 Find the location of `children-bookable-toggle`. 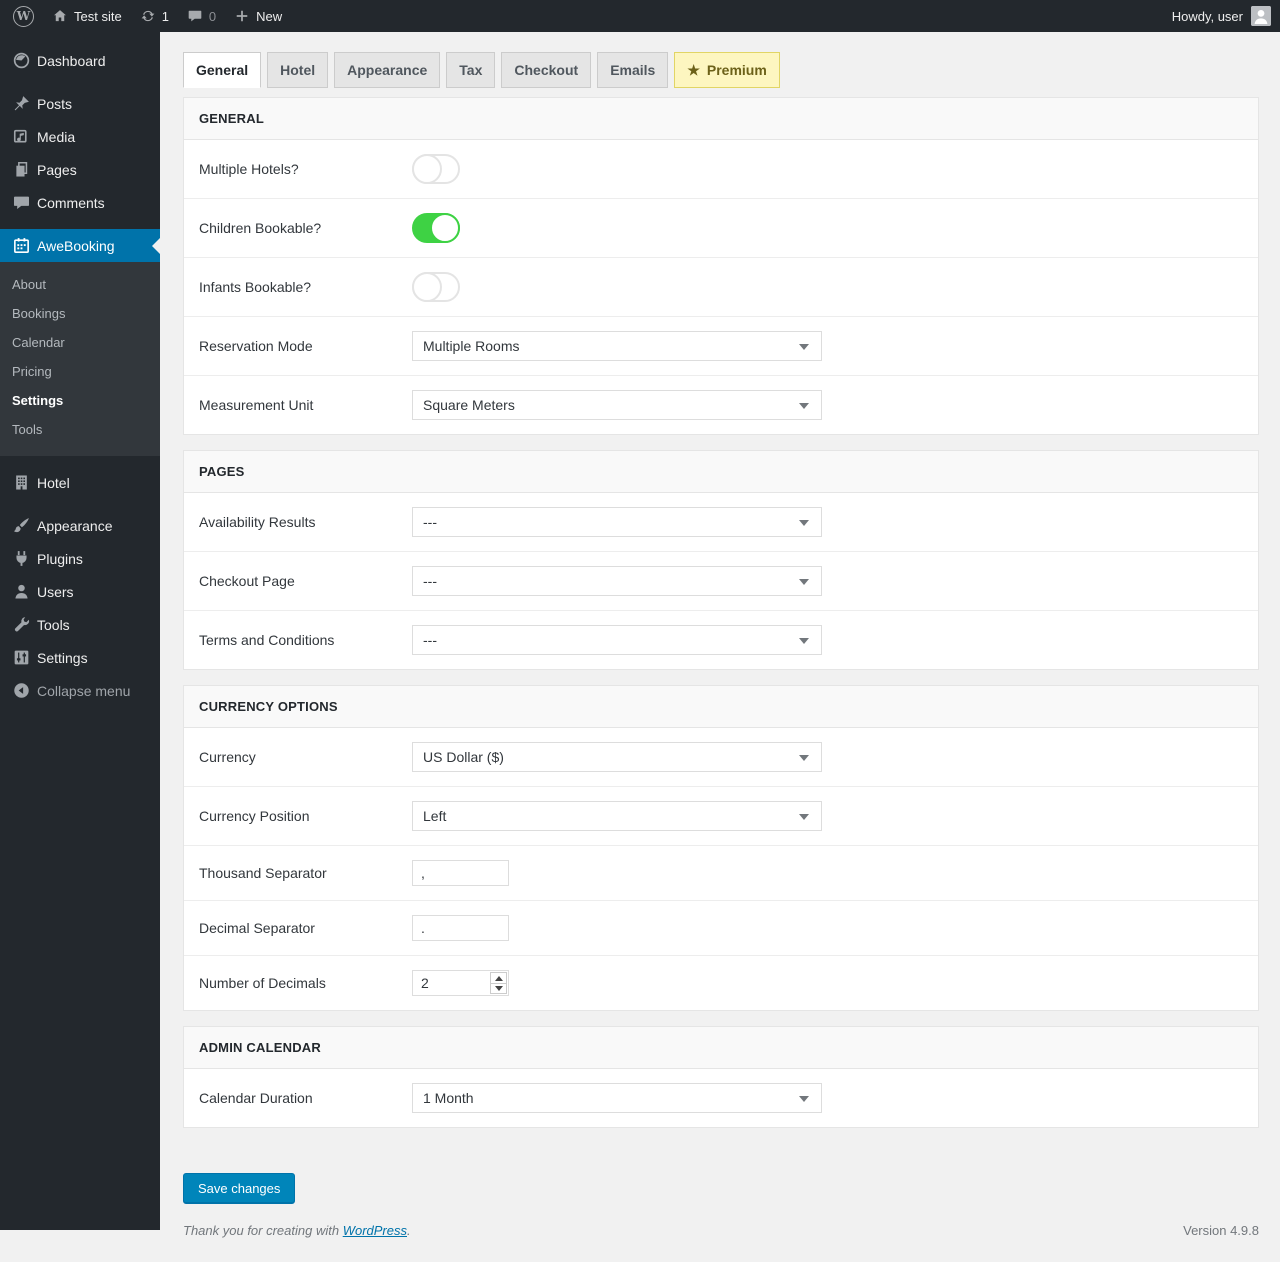

children-bookable-toggle is located at coordinates (436, 228).